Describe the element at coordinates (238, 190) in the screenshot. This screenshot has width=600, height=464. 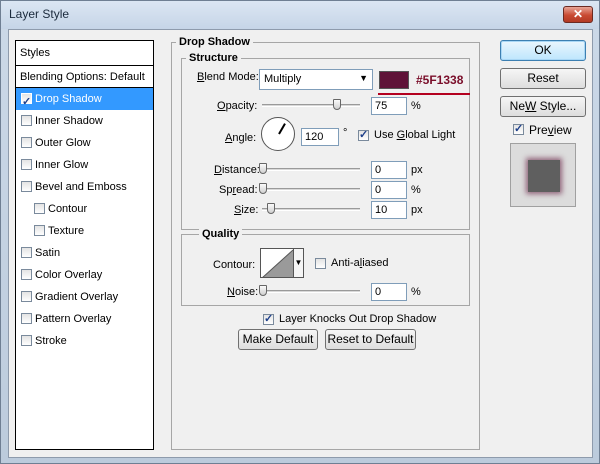
I see `spread-label: Spread:` at that location.